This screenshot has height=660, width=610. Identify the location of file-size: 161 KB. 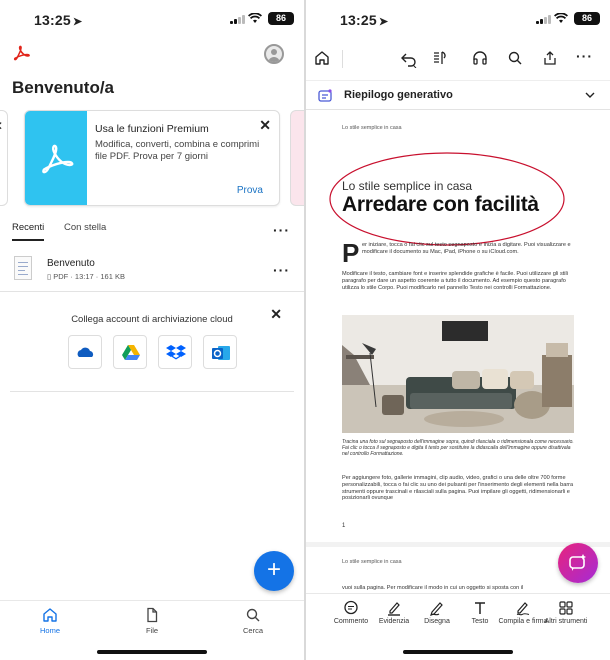
(112, 276).